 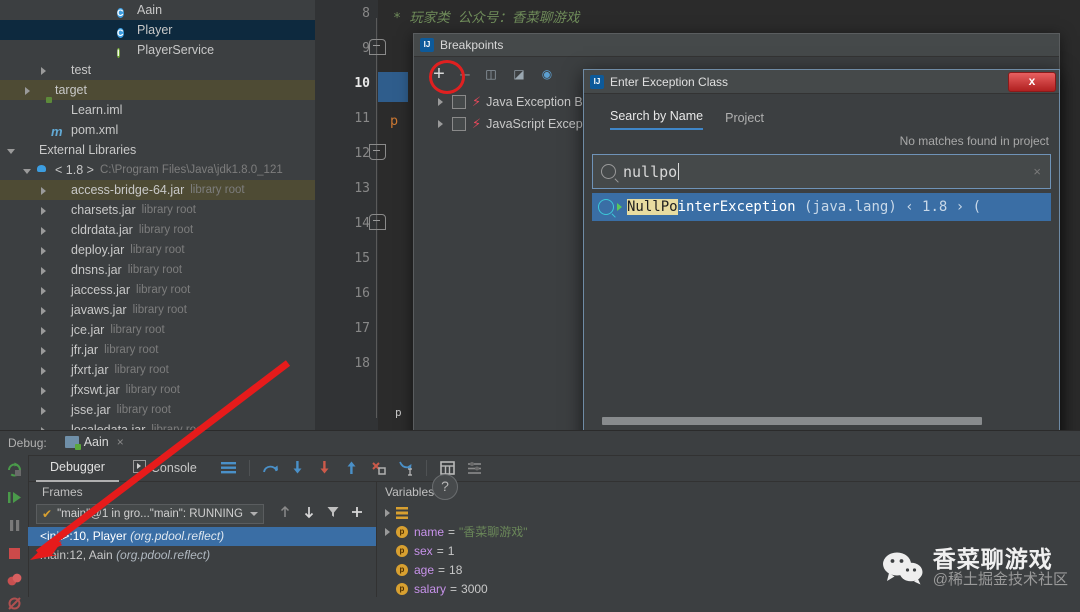 I want to click on tree-item-jfr-jar: jfr.jar library root, so click(x=157, y=350).